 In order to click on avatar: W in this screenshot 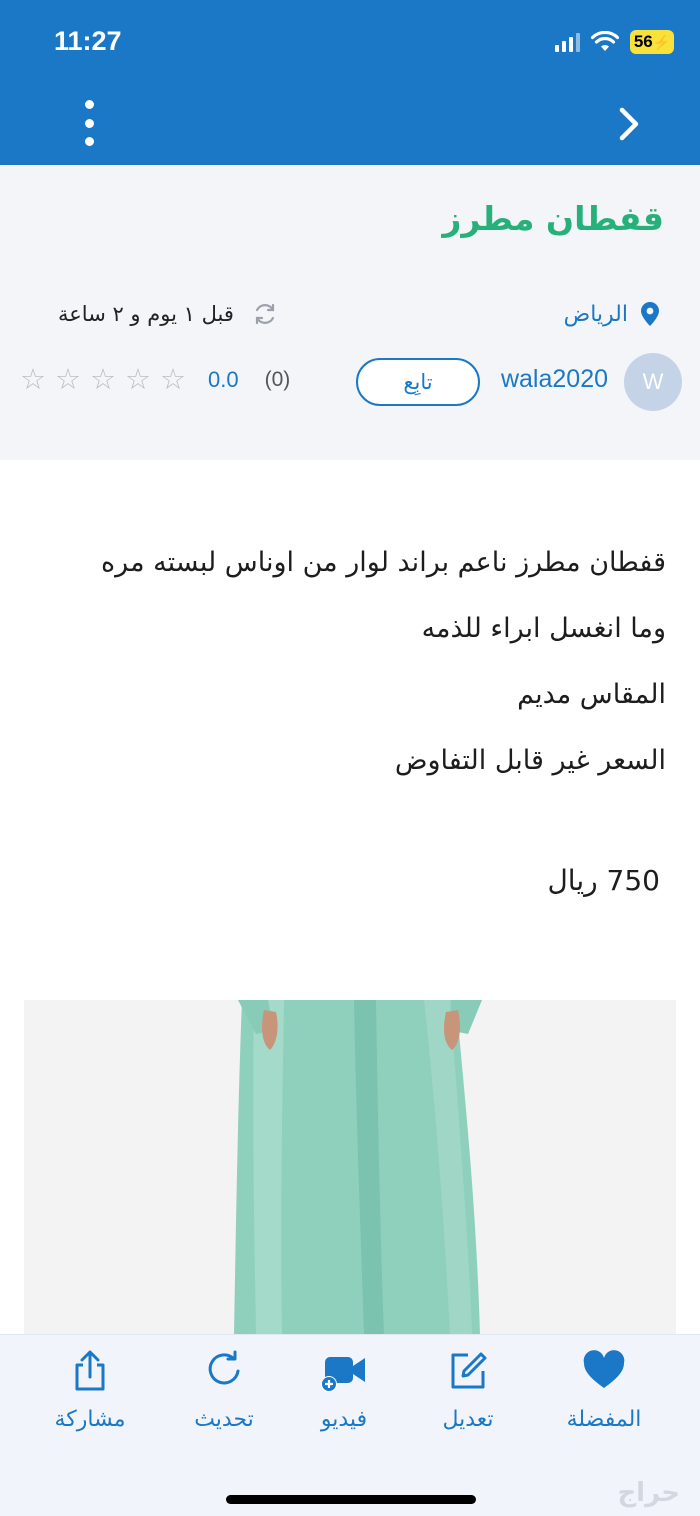, I will do `click(653, 382)`.